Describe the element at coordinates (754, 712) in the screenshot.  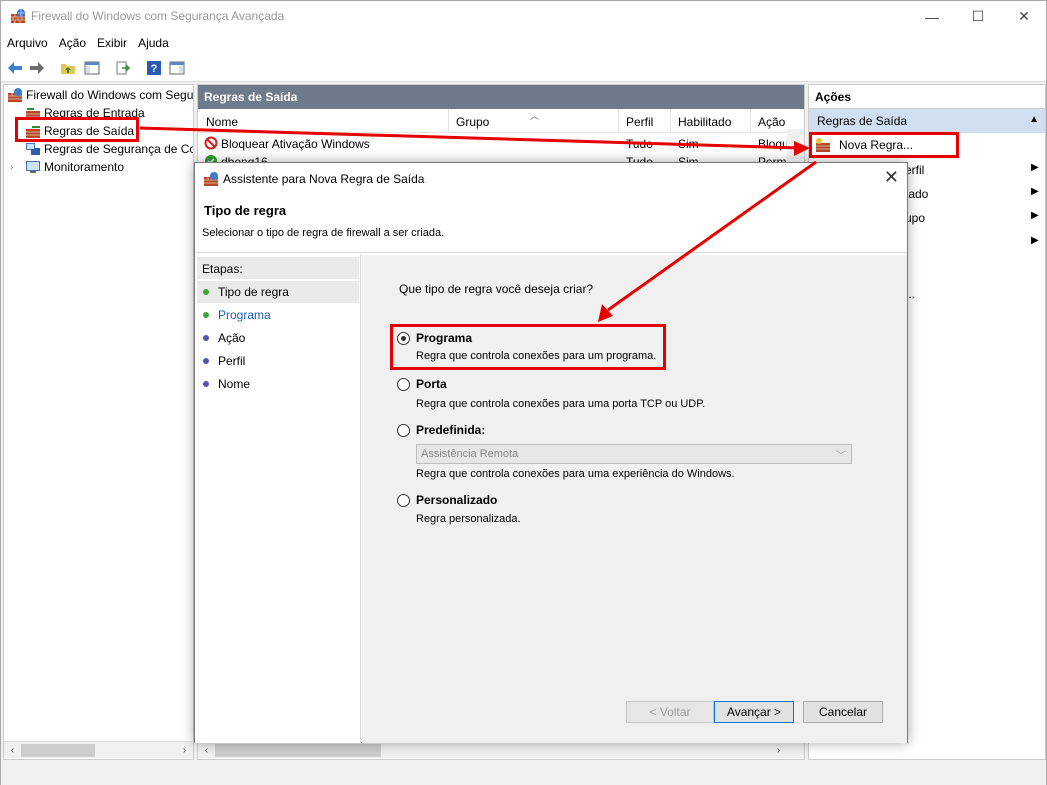
I see `next-button: Avançar >` at that location.